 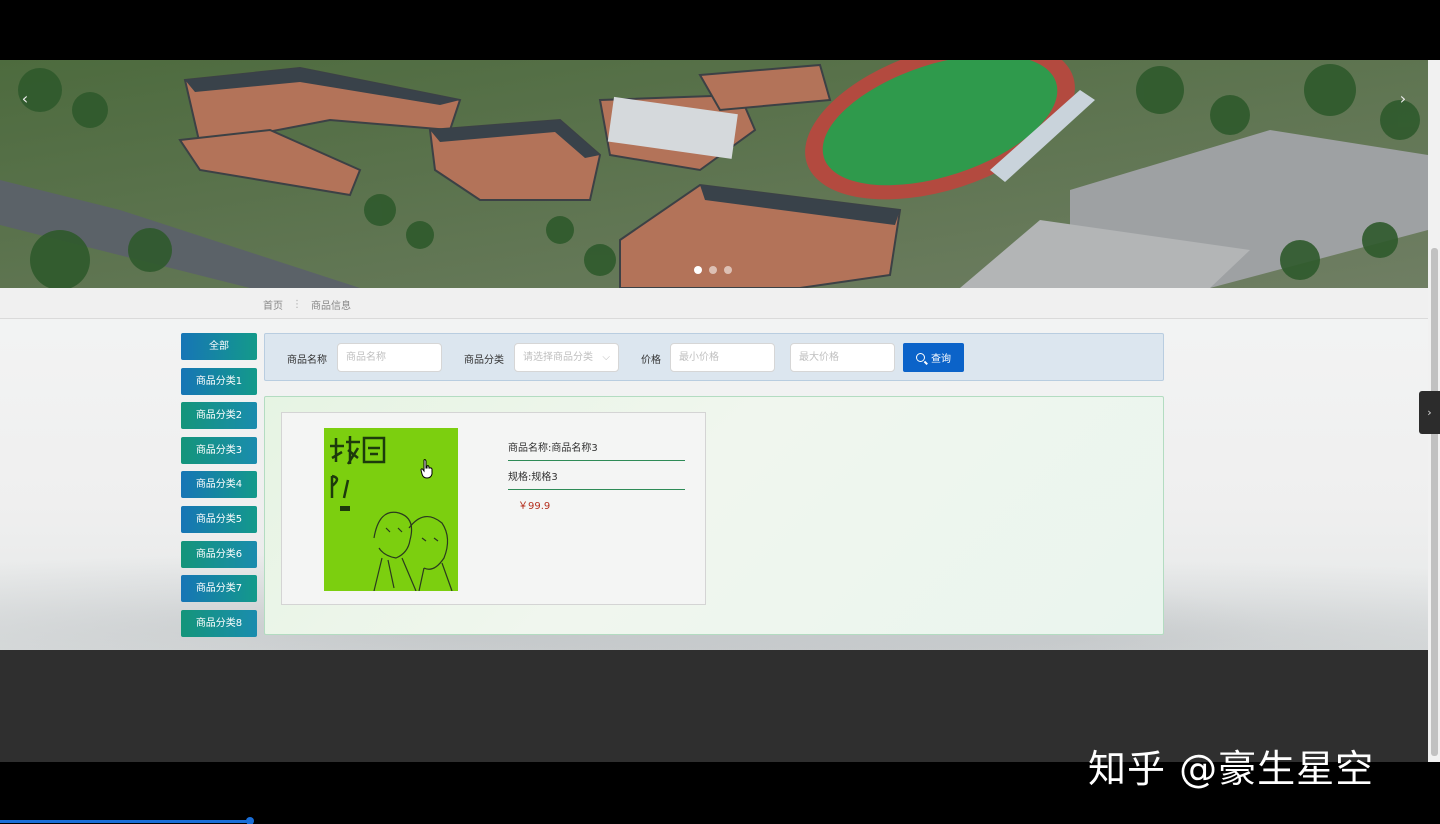 What do you see at coordinates (842, 357) in the screenshot?
I see `max-price-input: 最大价格` at bounding box center [842, 357].